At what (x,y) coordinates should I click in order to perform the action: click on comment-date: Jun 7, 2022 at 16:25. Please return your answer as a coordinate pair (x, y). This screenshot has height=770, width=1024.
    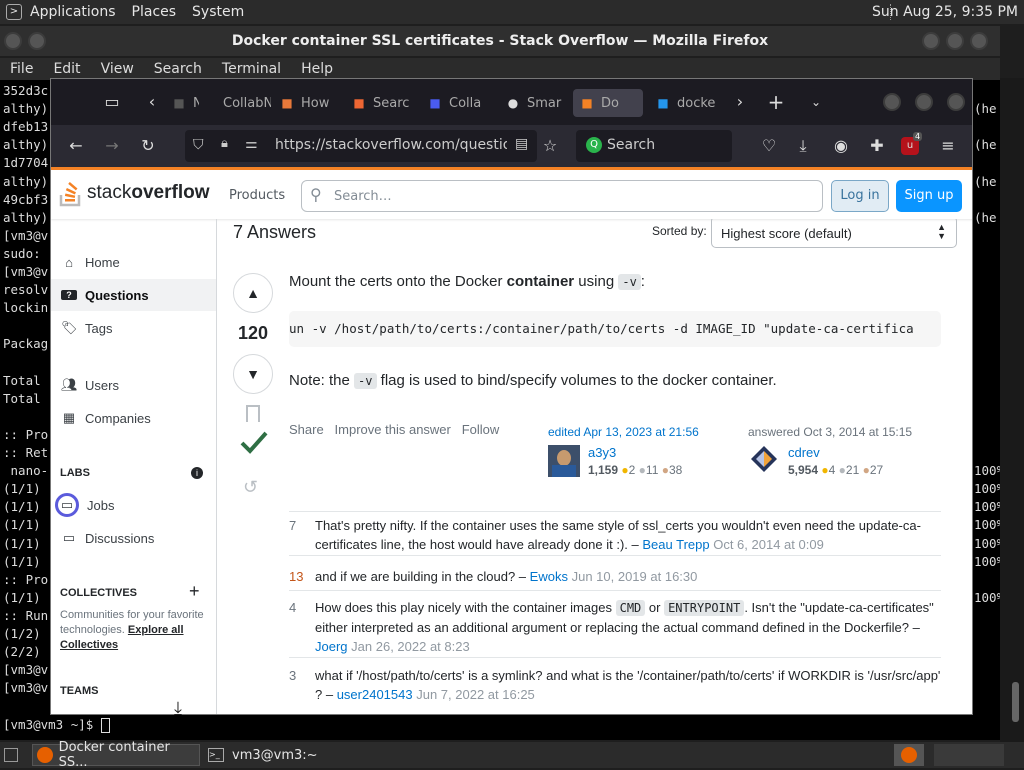
    Looking at the image, I should click on (475, 694).